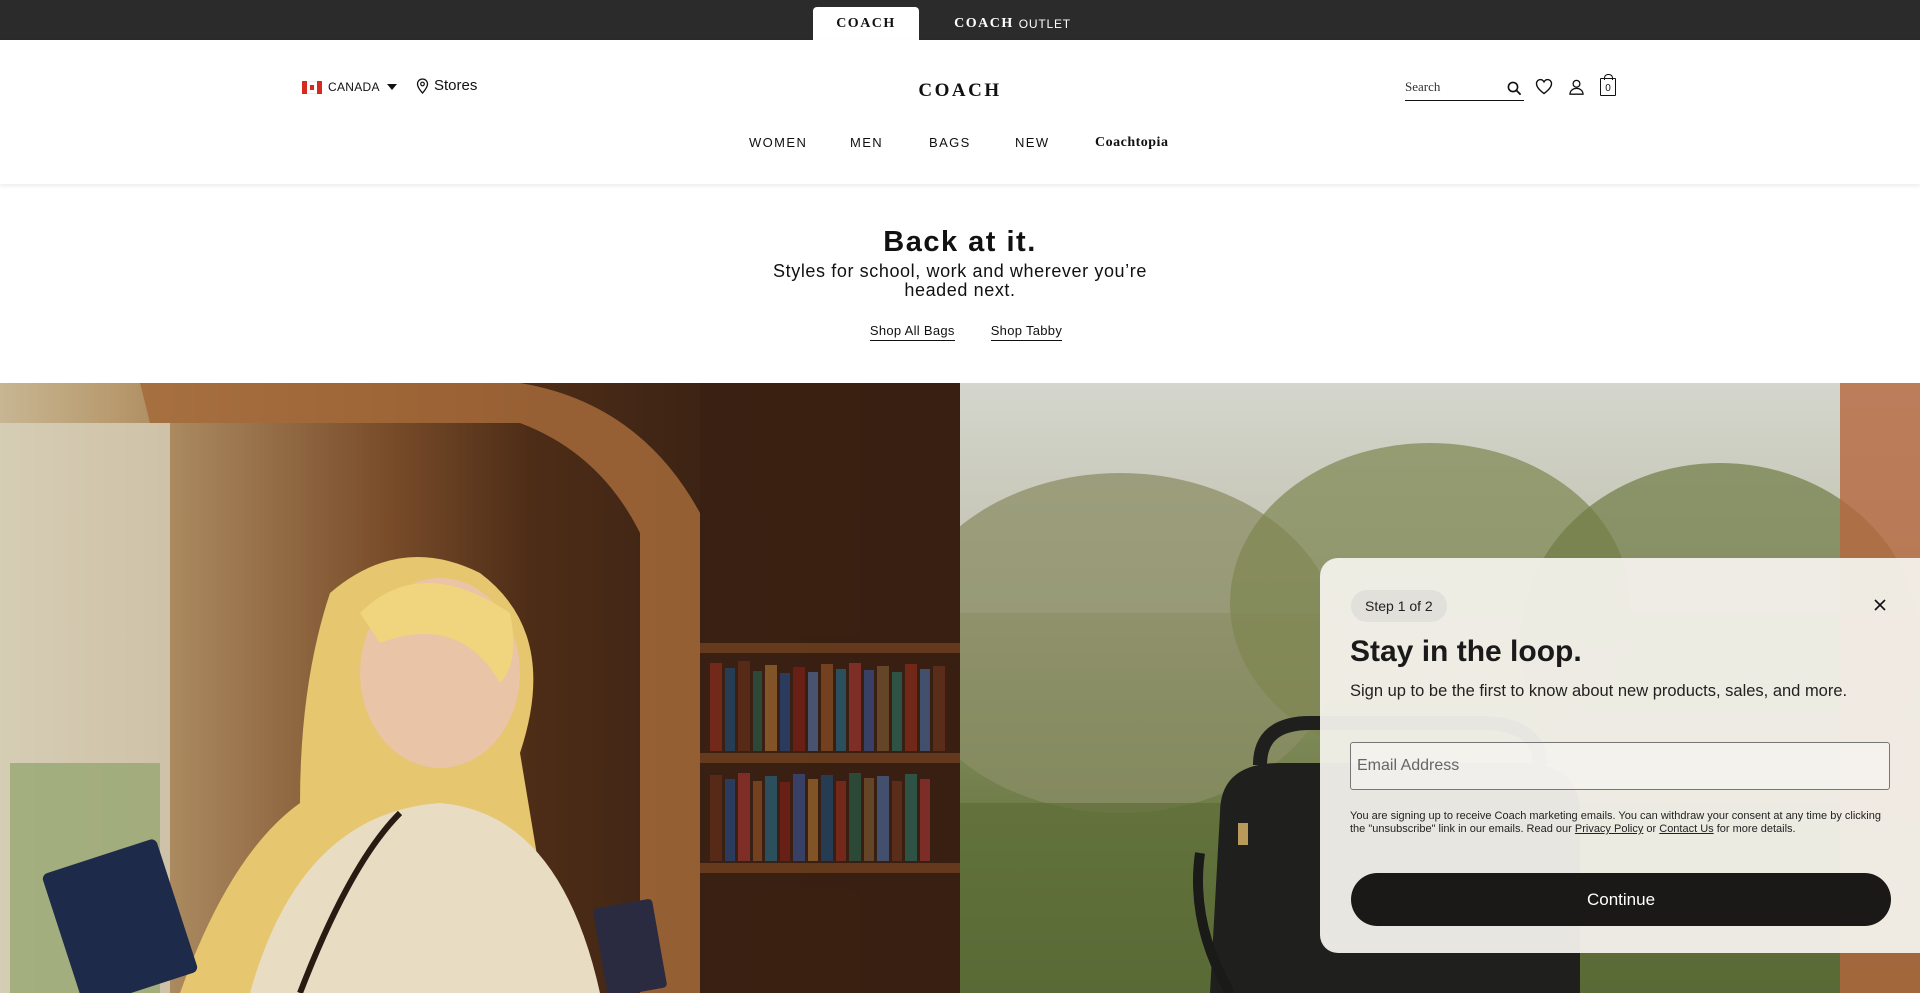 The image size is (1920, 993). Describe the element at coordinates (984, 23) in the screenshot. I see `tab-outlet-brand: COACH` at that location.